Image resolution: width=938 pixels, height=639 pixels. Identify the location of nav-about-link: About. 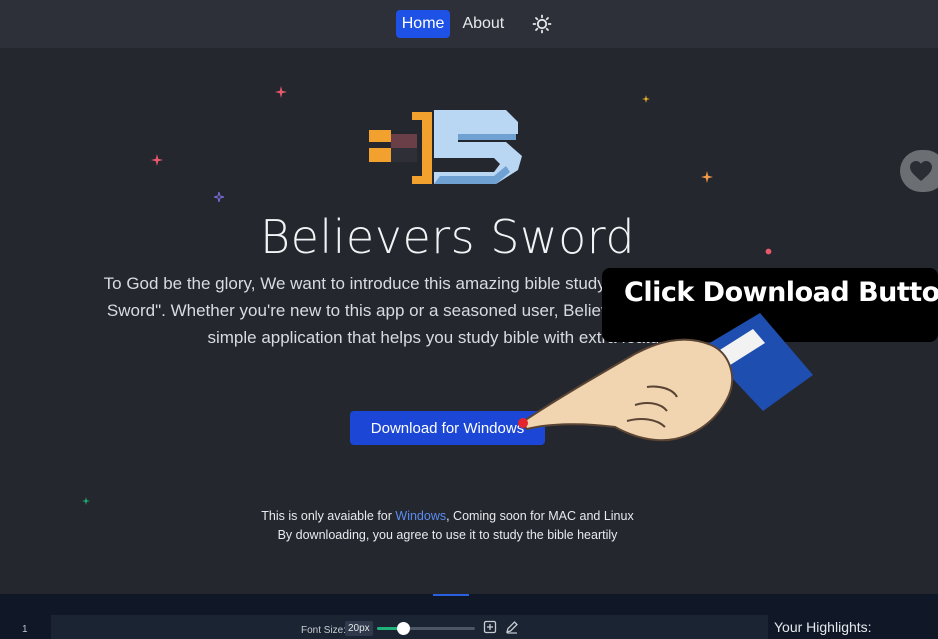
(483, 24).